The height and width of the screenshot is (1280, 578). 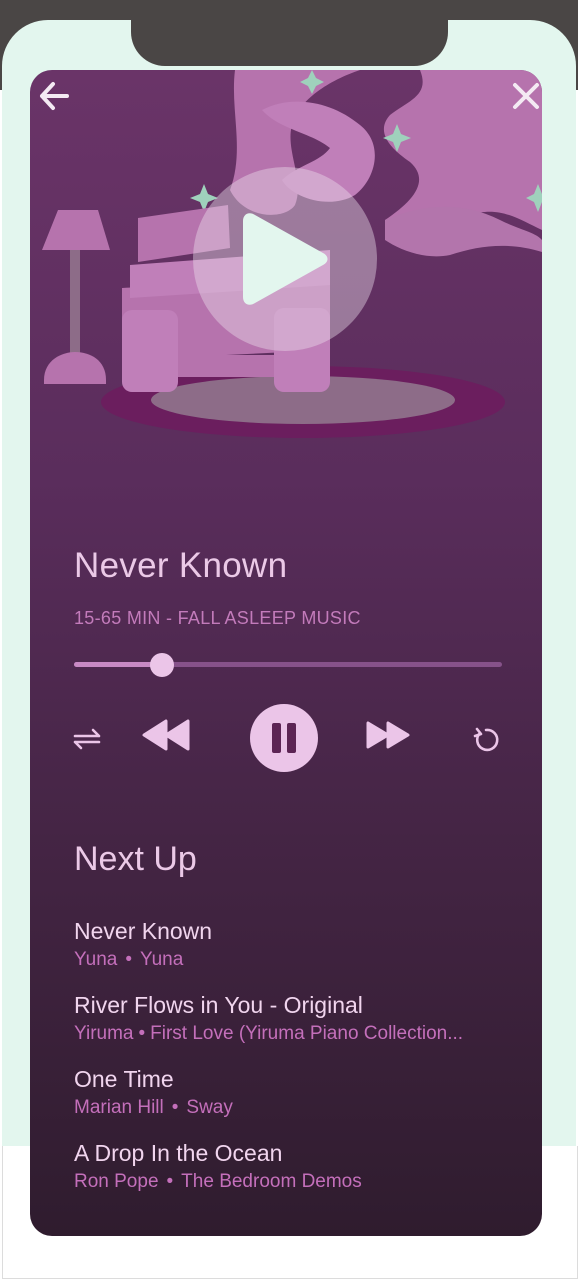 I want to click on queue-item-subtitle: Ron Pope • The Bedroom Demos, so click(x=294, y=1182).